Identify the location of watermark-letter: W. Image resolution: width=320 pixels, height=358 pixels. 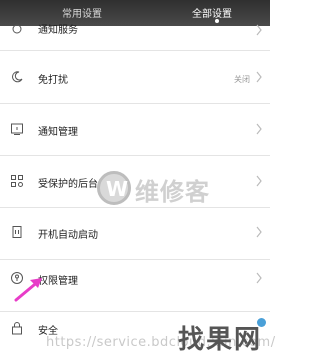
(117, 189).